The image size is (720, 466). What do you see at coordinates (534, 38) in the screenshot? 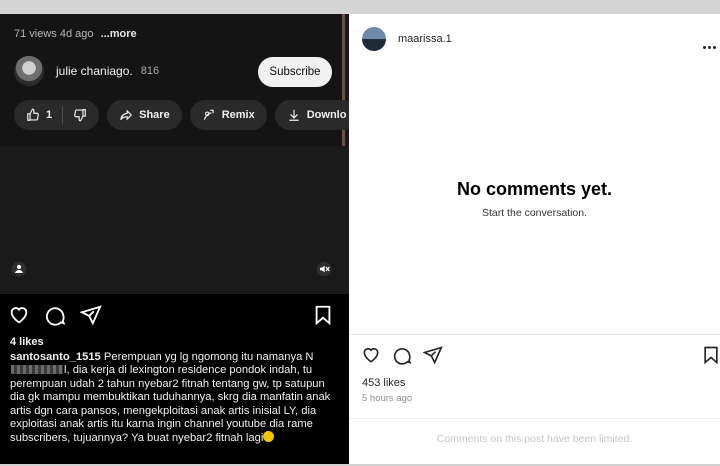
I see `post-header: maarissa.1` at bounding box center [534, 38].